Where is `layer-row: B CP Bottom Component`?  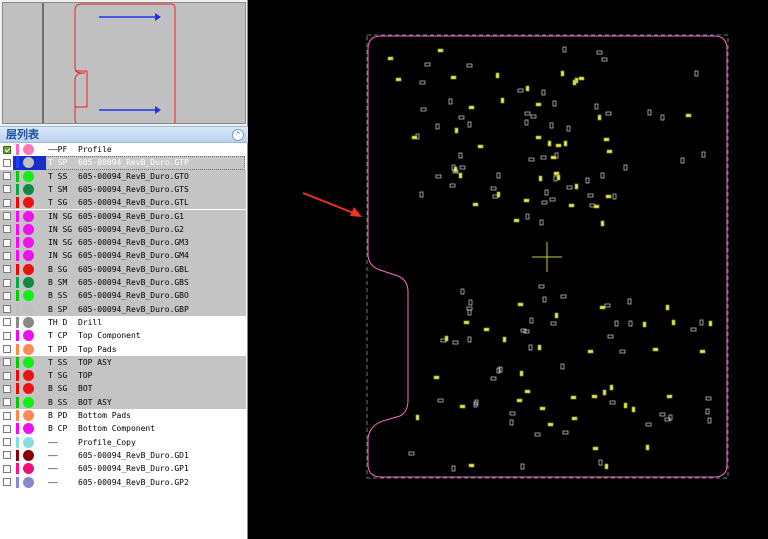
layer-row: B CP Bottom Component is located at coordinates (123, 428).